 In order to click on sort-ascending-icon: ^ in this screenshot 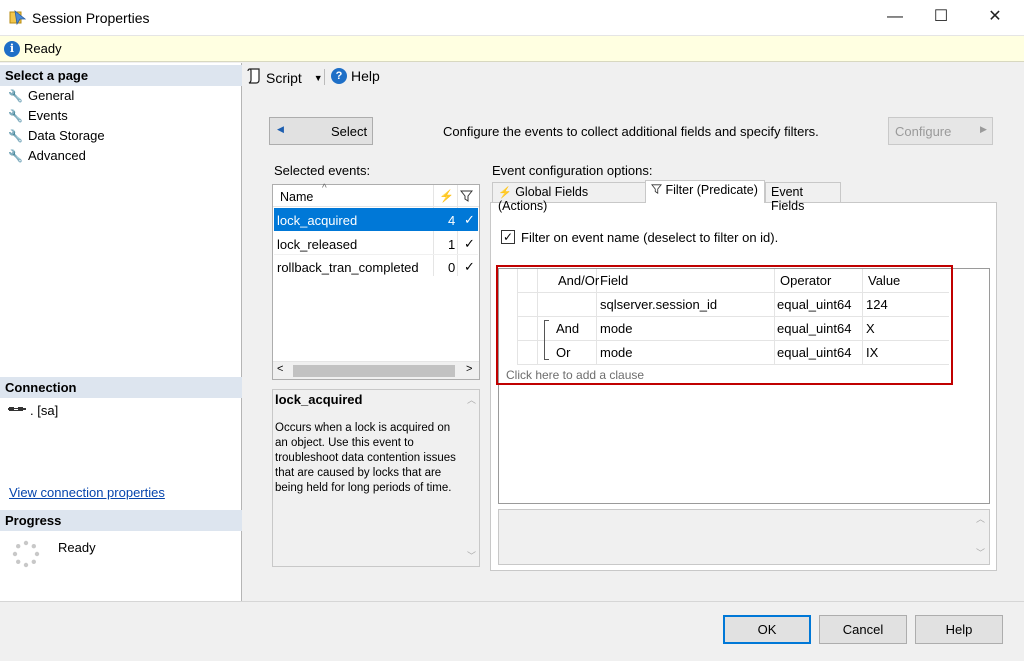, I will do `click(324, 188)`.